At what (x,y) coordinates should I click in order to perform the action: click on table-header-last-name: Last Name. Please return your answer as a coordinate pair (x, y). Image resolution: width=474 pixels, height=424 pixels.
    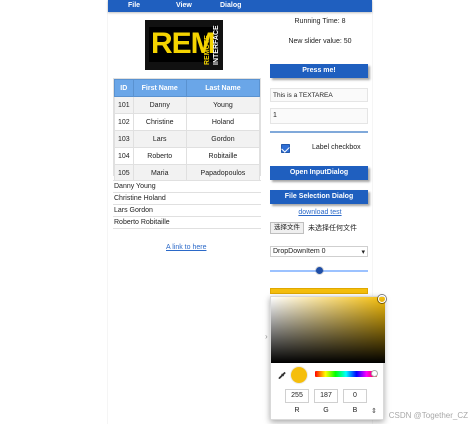
    Looking at the image, I should click on (223, 88).